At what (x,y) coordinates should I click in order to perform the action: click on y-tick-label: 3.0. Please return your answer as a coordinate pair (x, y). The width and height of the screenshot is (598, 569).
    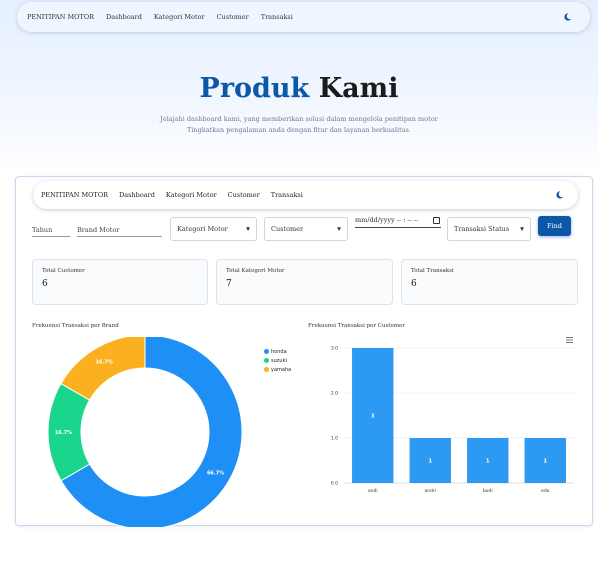
    Looking at the image, I should click on (334, 349).